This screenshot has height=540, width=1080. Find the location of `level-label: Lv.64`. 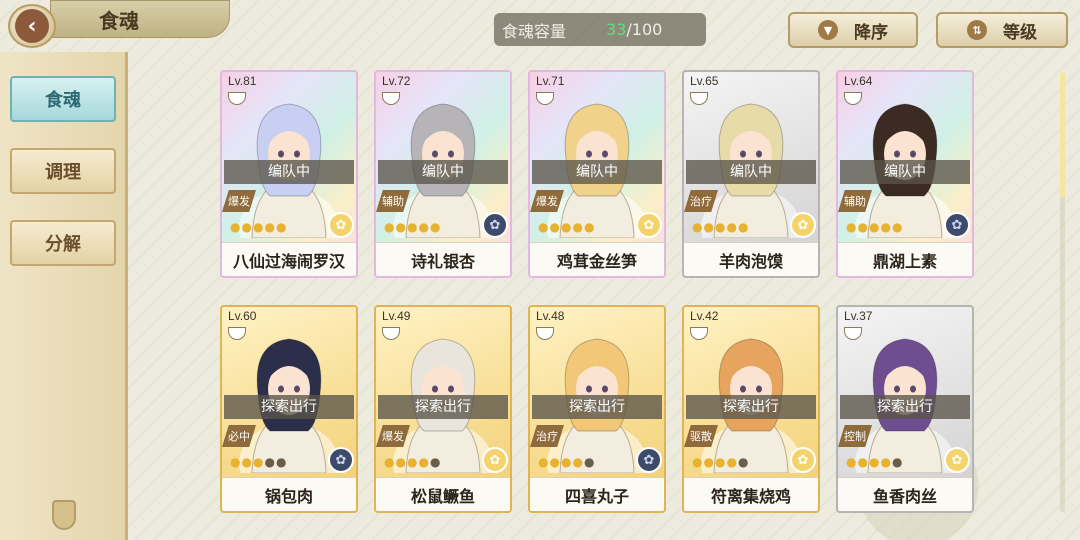

level-label: Lv.64 is located at coordinates (858, 81).